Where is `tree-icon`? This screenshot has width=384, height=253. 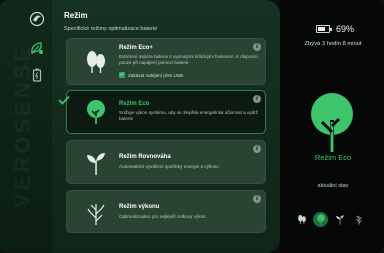 tree-icon is located at coordinates (96, 112).